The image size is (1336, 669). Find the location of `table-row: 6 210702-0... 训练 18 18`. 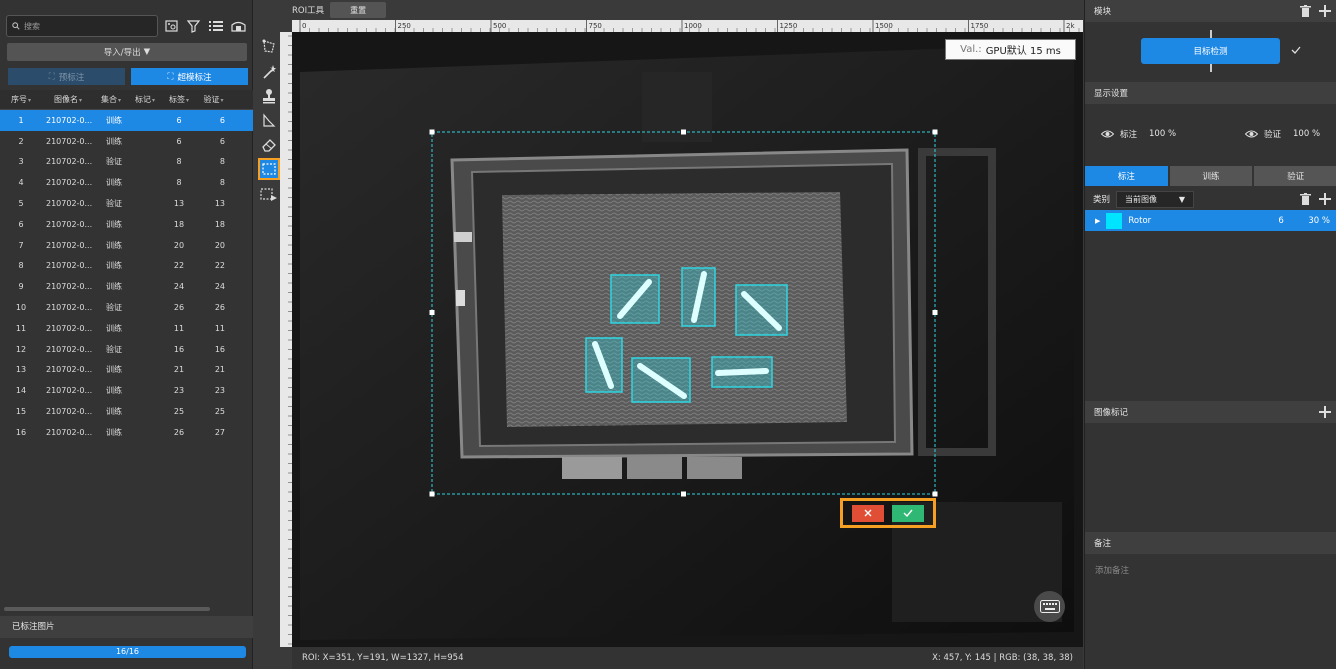

table-row: 6 210702-0... 训练 18 18 is located at coordinates (126, 224).